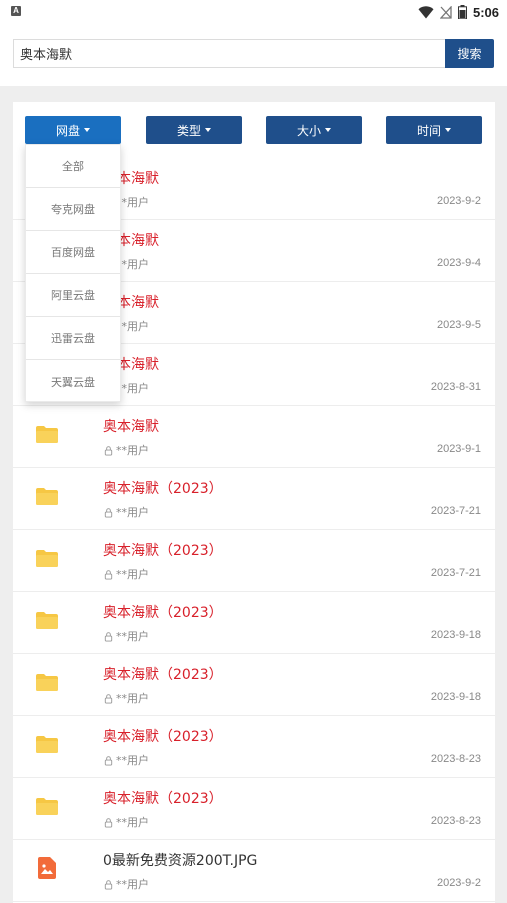 The height and width of the screenshot is (903, 507). I want to click on status-bar: A 5:06, so click(253, 12).